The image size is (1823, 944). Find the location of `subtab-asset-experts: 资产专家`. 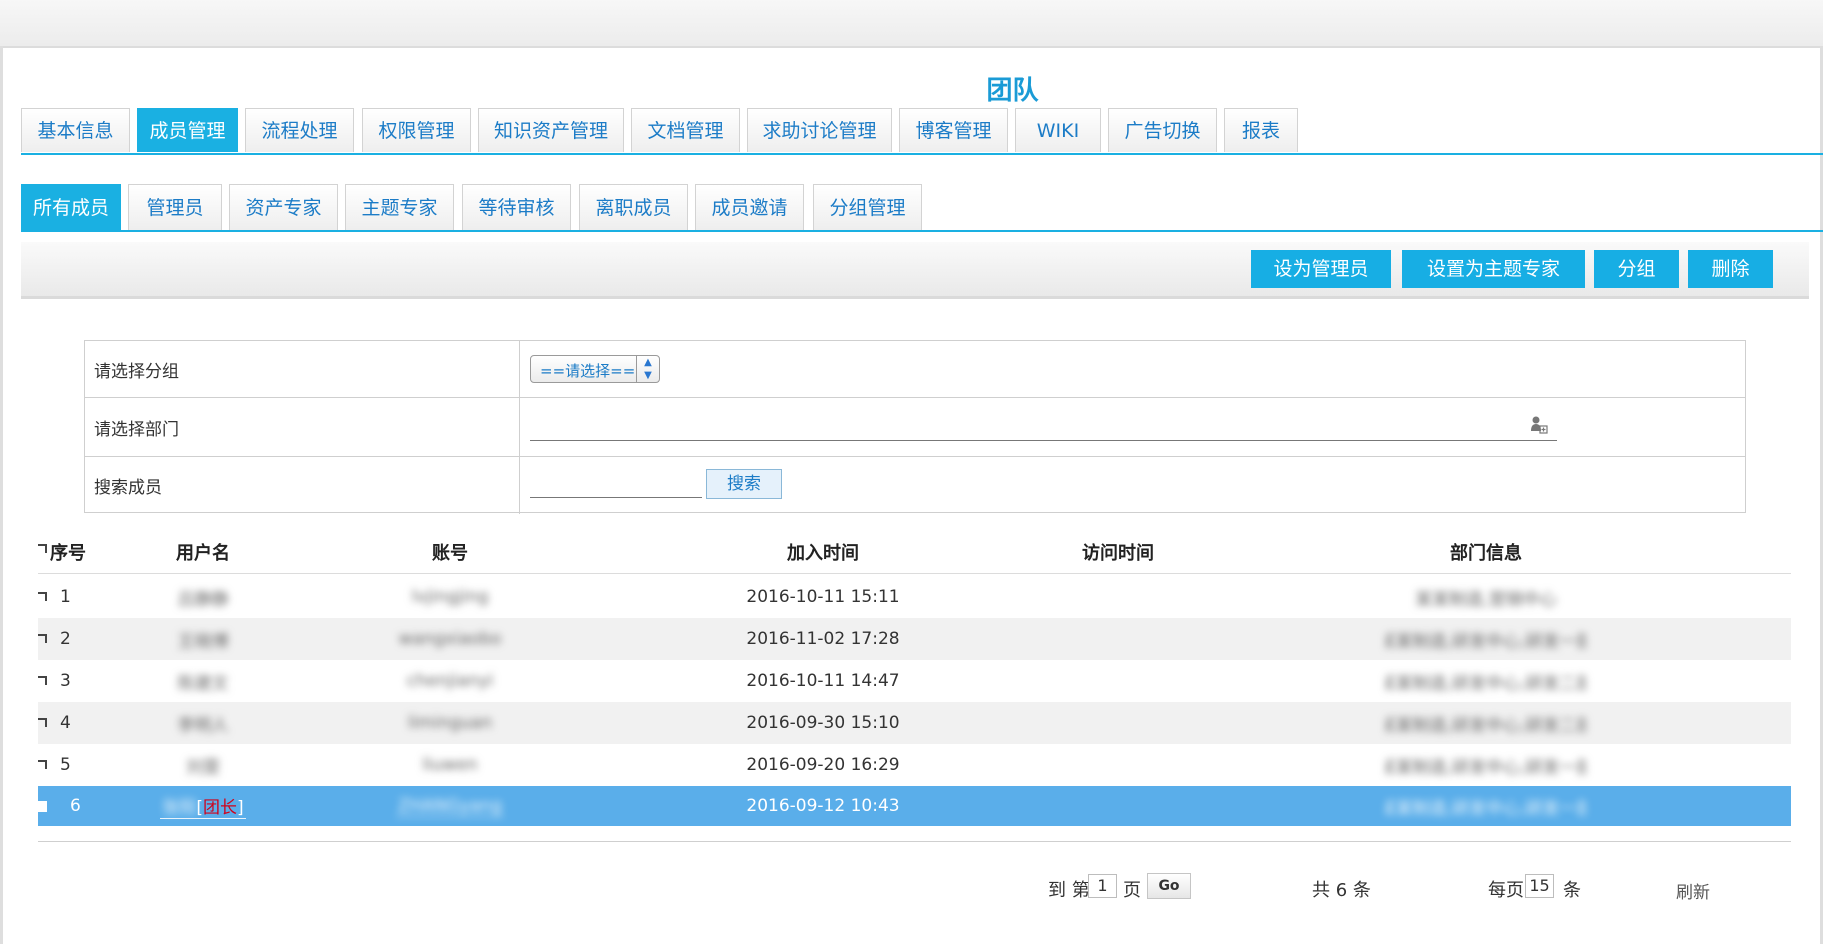

subtab-asset-experts: 资产专家 is located at coordinates (283, 207).